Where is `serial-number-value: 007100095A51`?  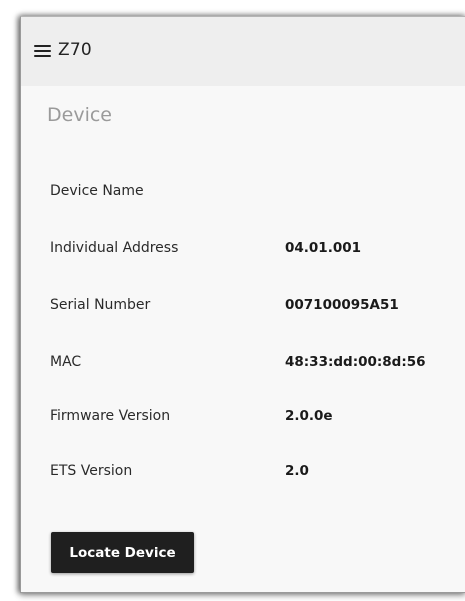 serial-number-value: 007100095A51 is located at coordinates (342, 305).